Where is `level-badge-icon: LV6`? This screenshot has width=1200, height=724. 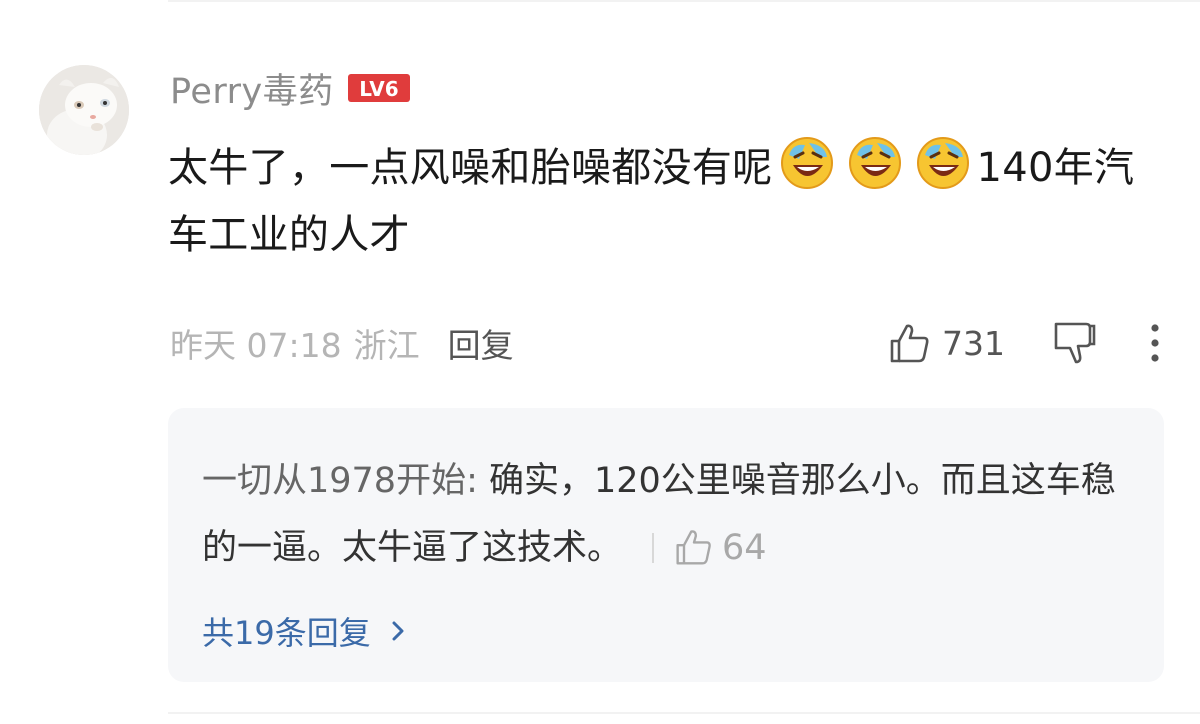 level-badge-icon: LV6 is located at coordinates (378, 88).